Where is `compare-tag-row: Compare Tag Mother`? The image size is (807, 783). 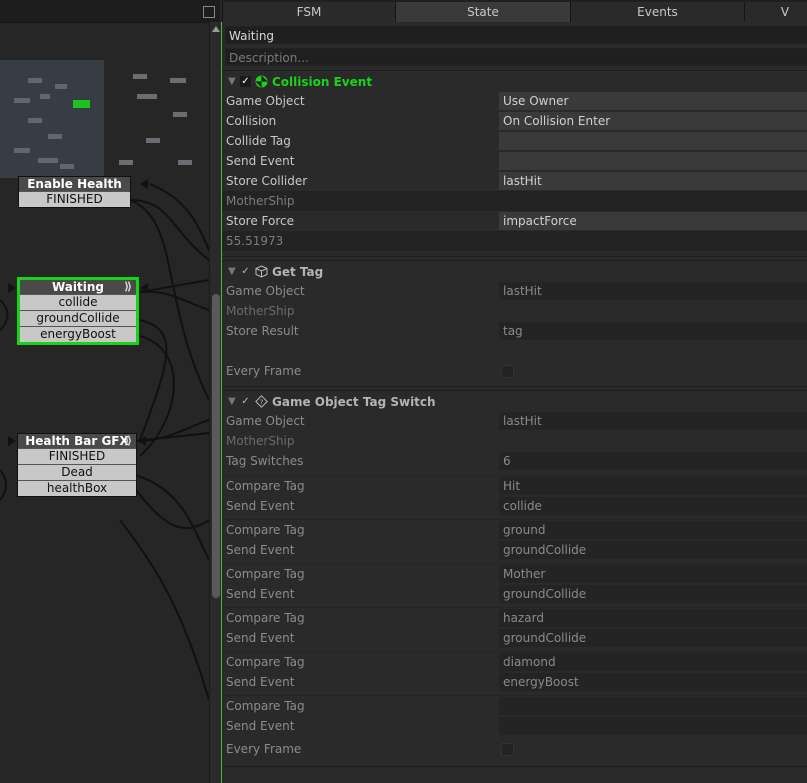
compare-tag-row: Compare Tag Mother is located at coordinates (514, 574).